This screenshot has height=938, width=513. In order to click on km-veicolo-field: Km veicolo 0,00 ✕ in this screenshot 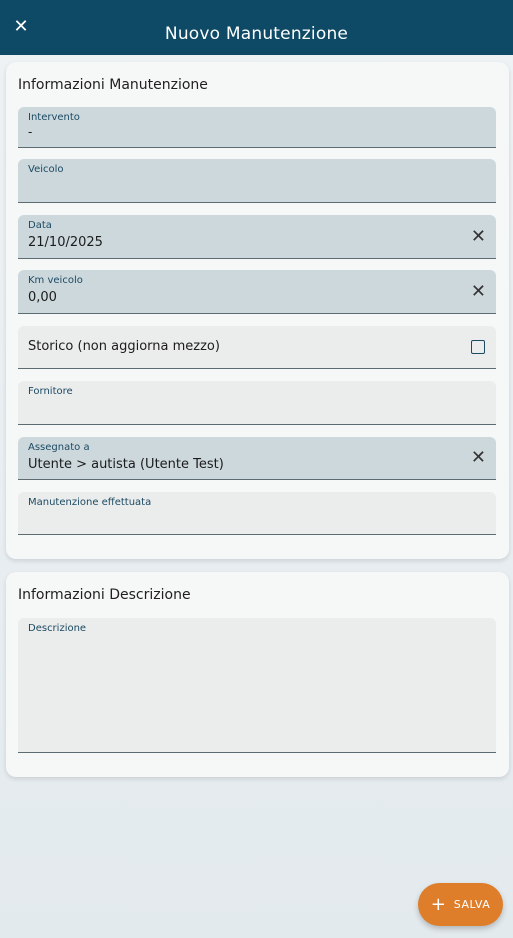, I will do `click(257, 292)`.